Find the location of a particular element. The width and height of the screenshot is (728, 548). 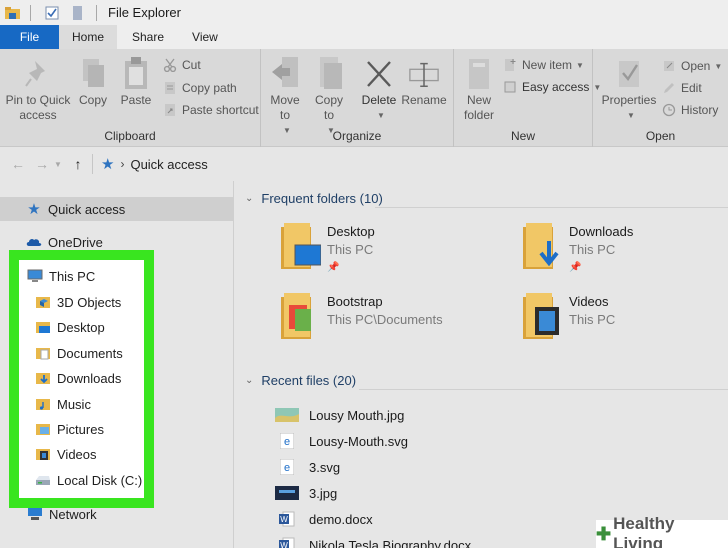

videos-folder-icon is located at coordinates (43, 454).